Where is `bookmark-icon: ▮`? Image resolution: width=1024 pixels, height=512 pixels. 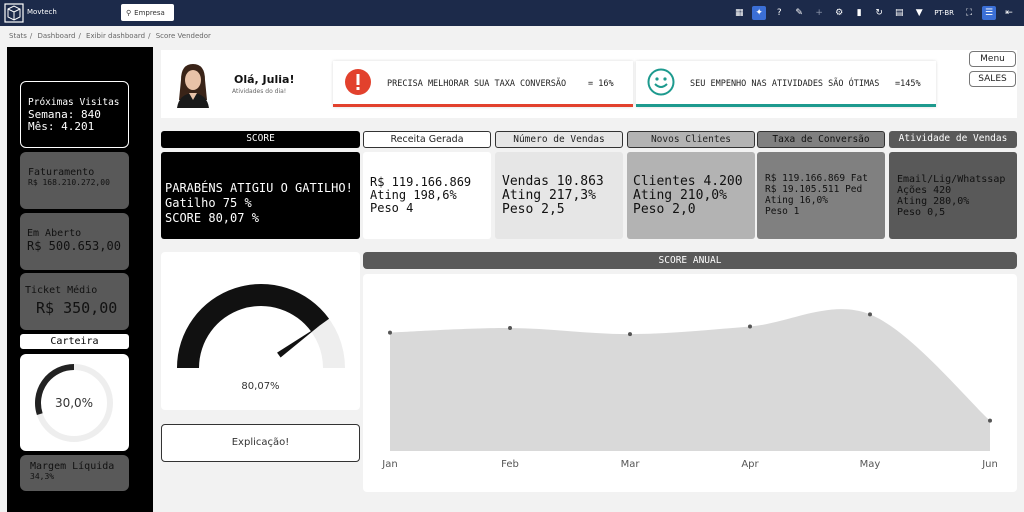 bookmark-icon: ▮ is located at coordinates (859, 13).